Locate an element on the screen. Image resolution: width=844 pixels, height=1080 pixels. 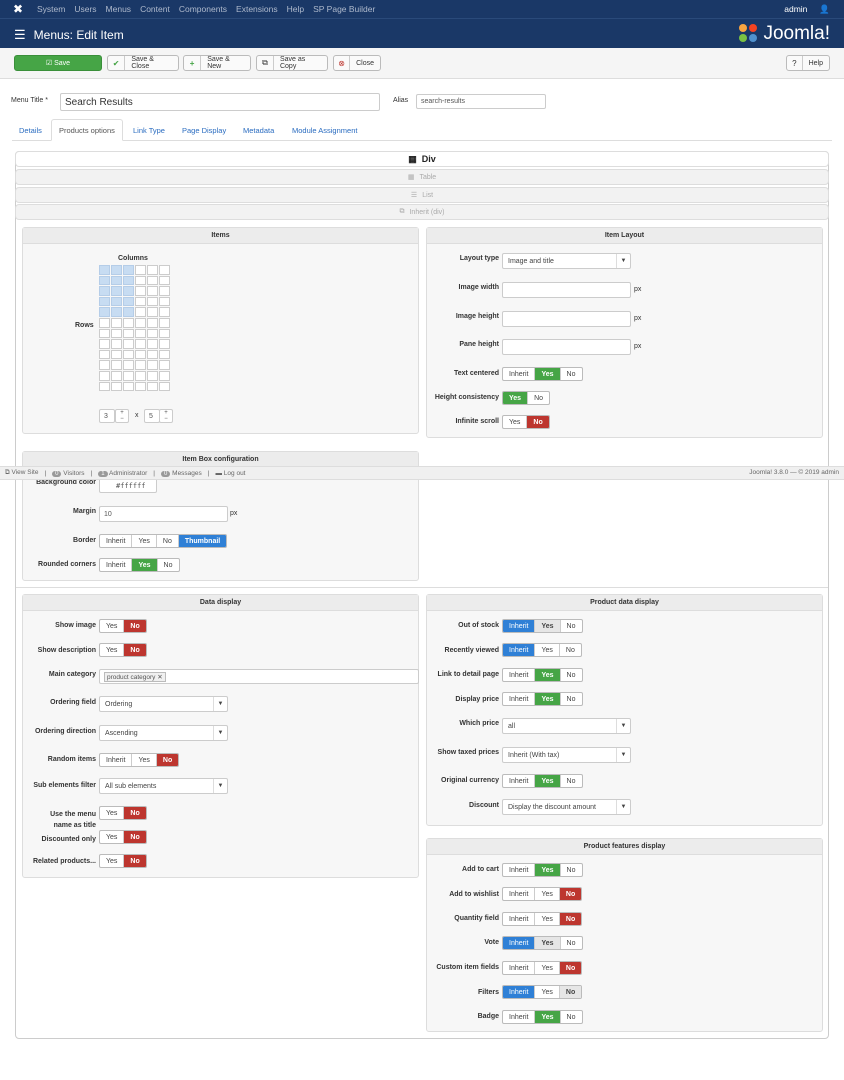
text-centered-toggle: Inherit Yes No is located at coordinates (542, 374).